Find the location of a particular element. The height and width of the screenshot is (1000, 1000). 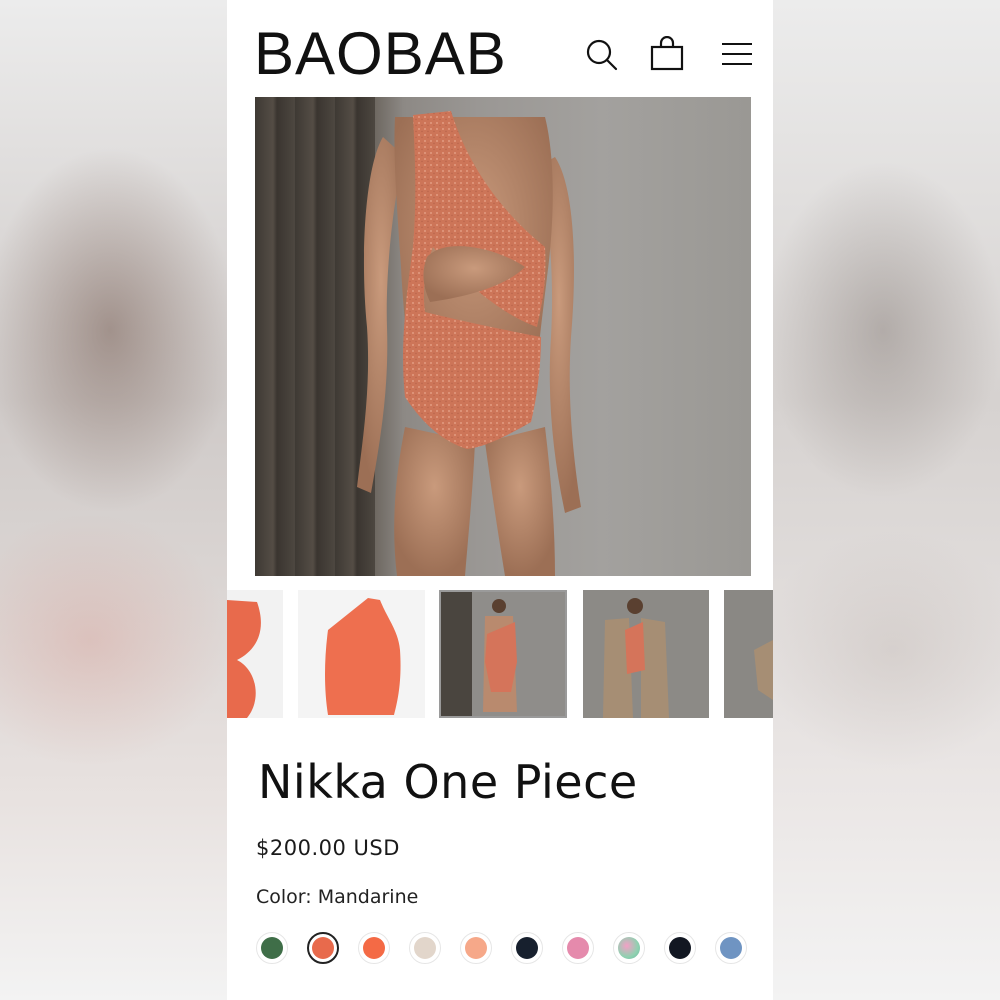

search-icon is located at coordinates (601, 54).